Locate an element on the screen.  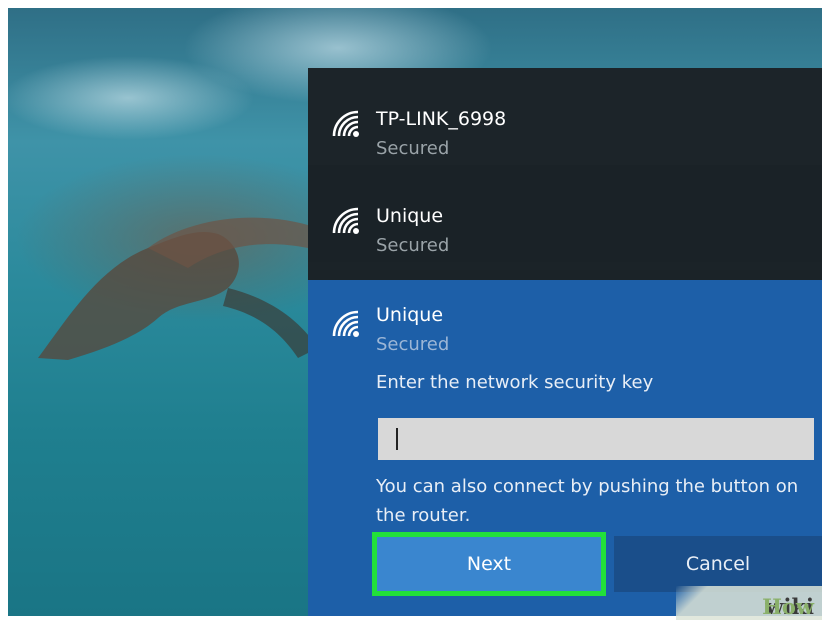
network-name: TP-LINK_6998 is located at coordinates (441, 119).